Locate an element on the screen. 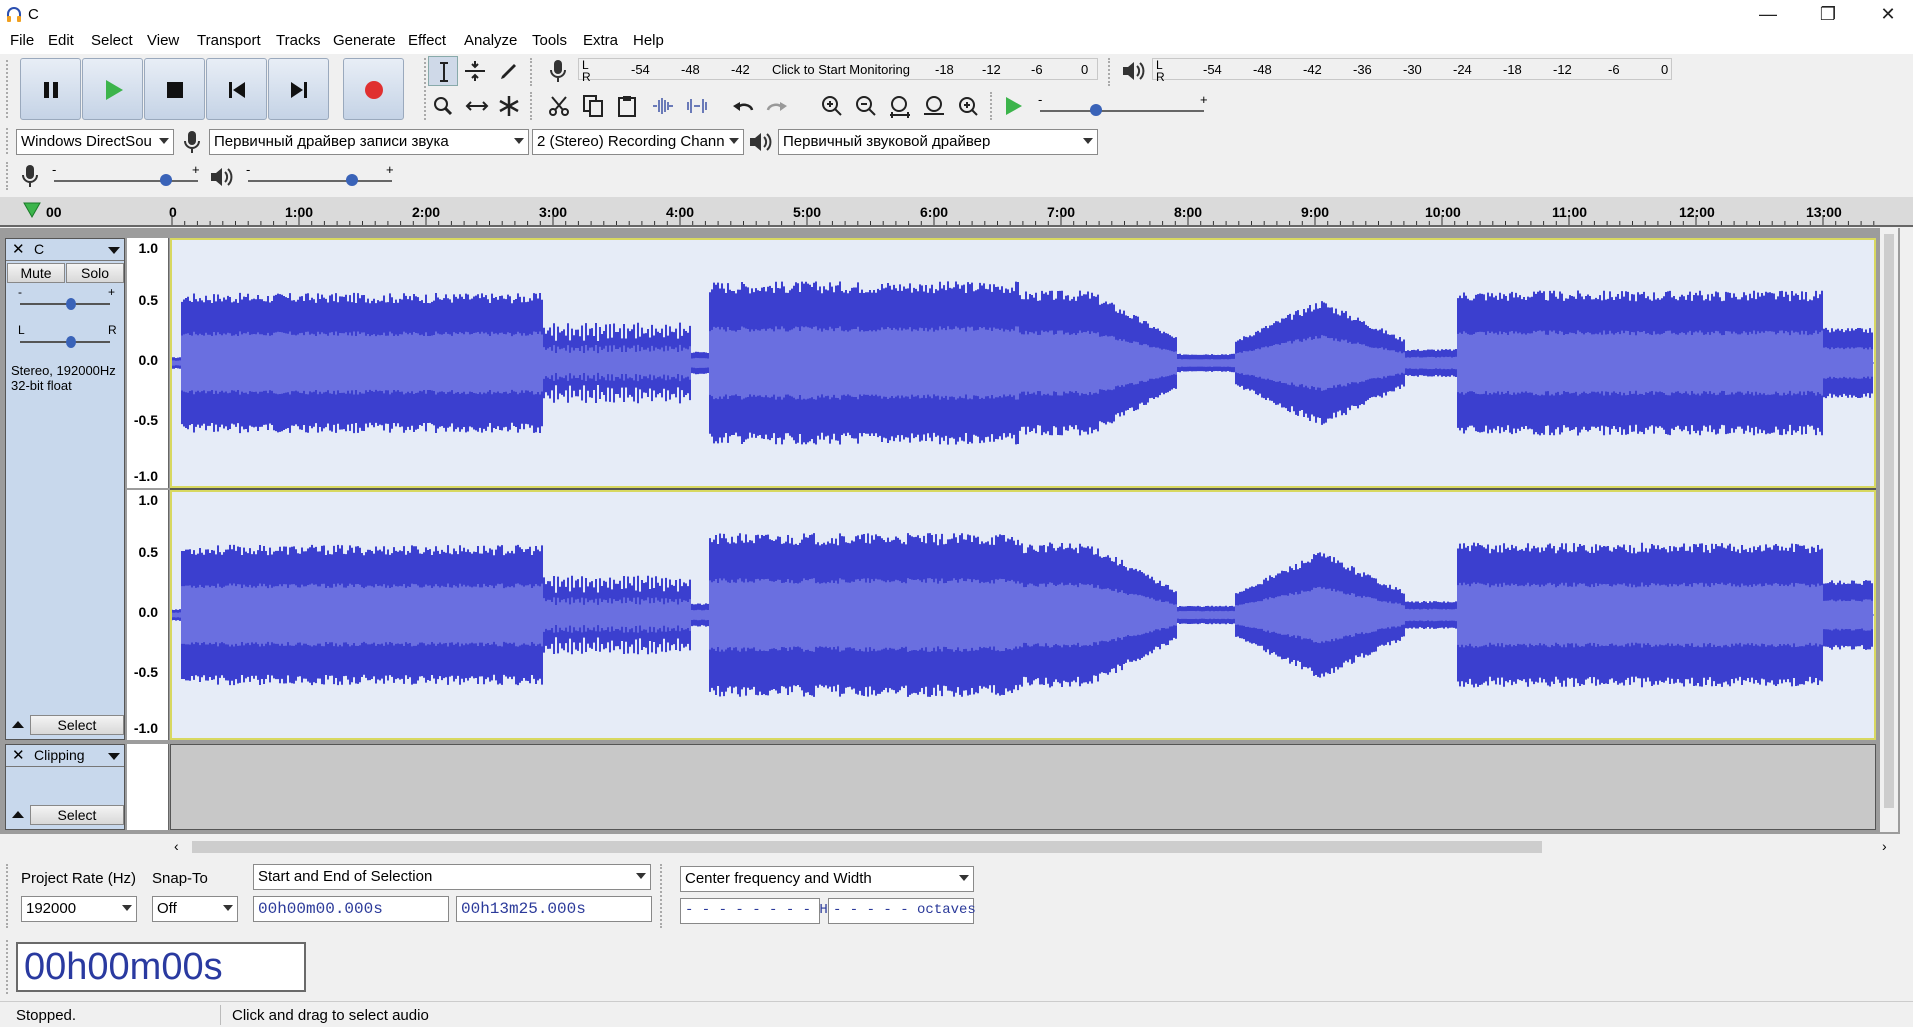 The width and height of the screenshot is (1913, 1027). audio-position-display: 00h00m00s is located at coordinates (161, 967).